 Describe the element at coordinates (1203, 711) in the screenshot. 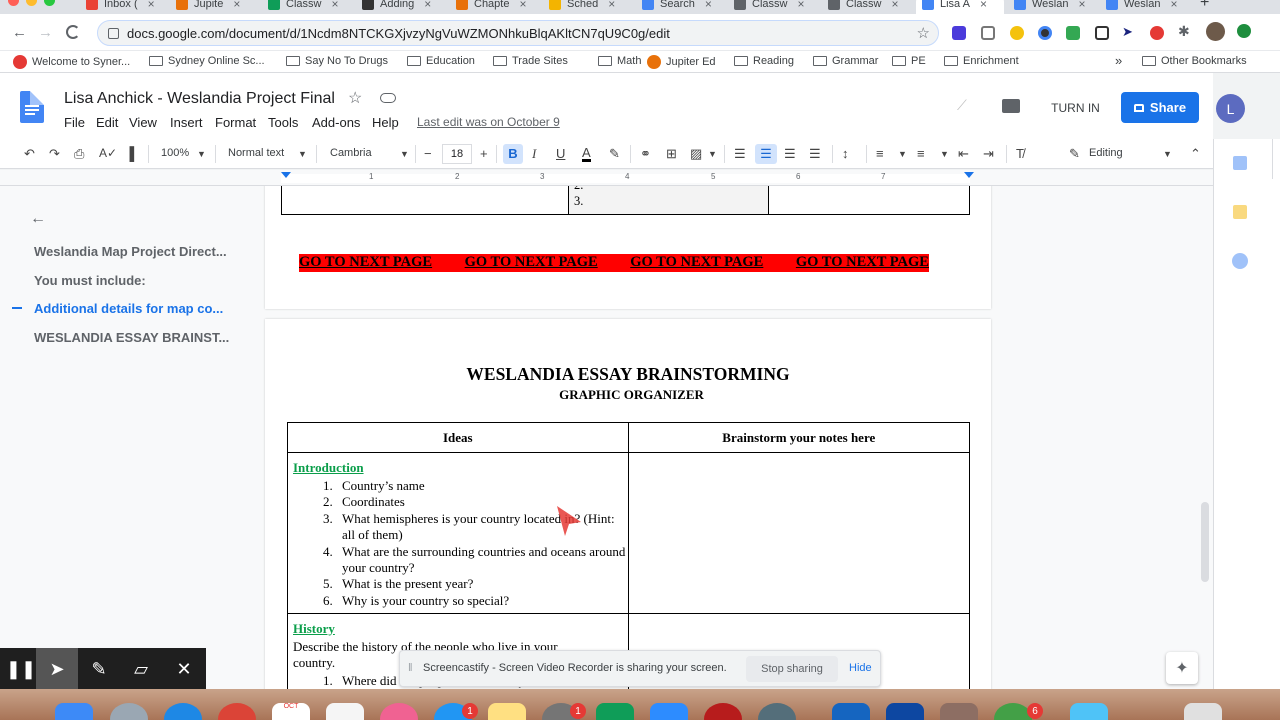

I see `trash-icon` at that location.